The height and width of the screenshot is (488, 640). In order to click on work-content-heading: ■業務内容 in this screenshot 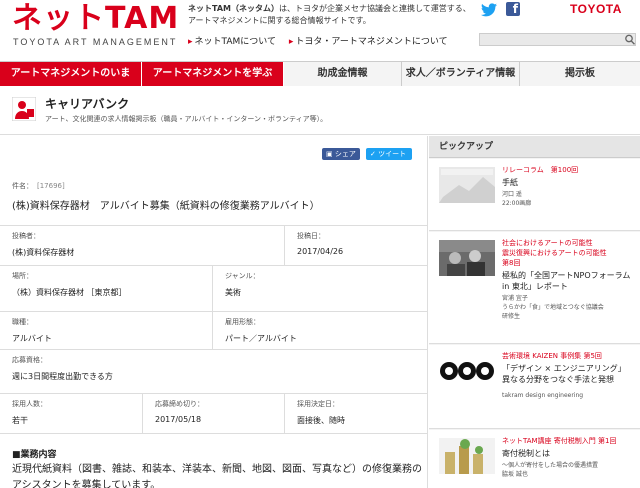, I will do `click(34, 455)`.